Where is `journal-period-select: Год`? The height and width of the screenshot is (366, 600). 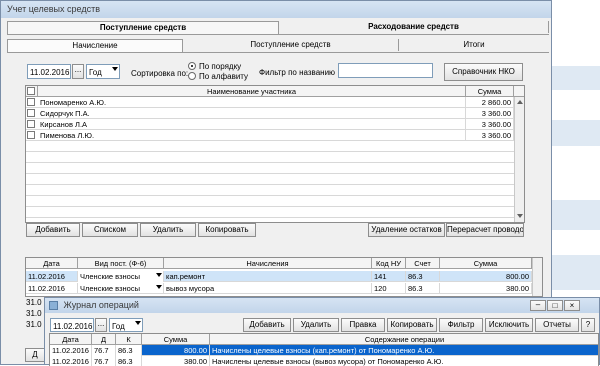 journal-period-select: Год is located at coordinates (126, 325).